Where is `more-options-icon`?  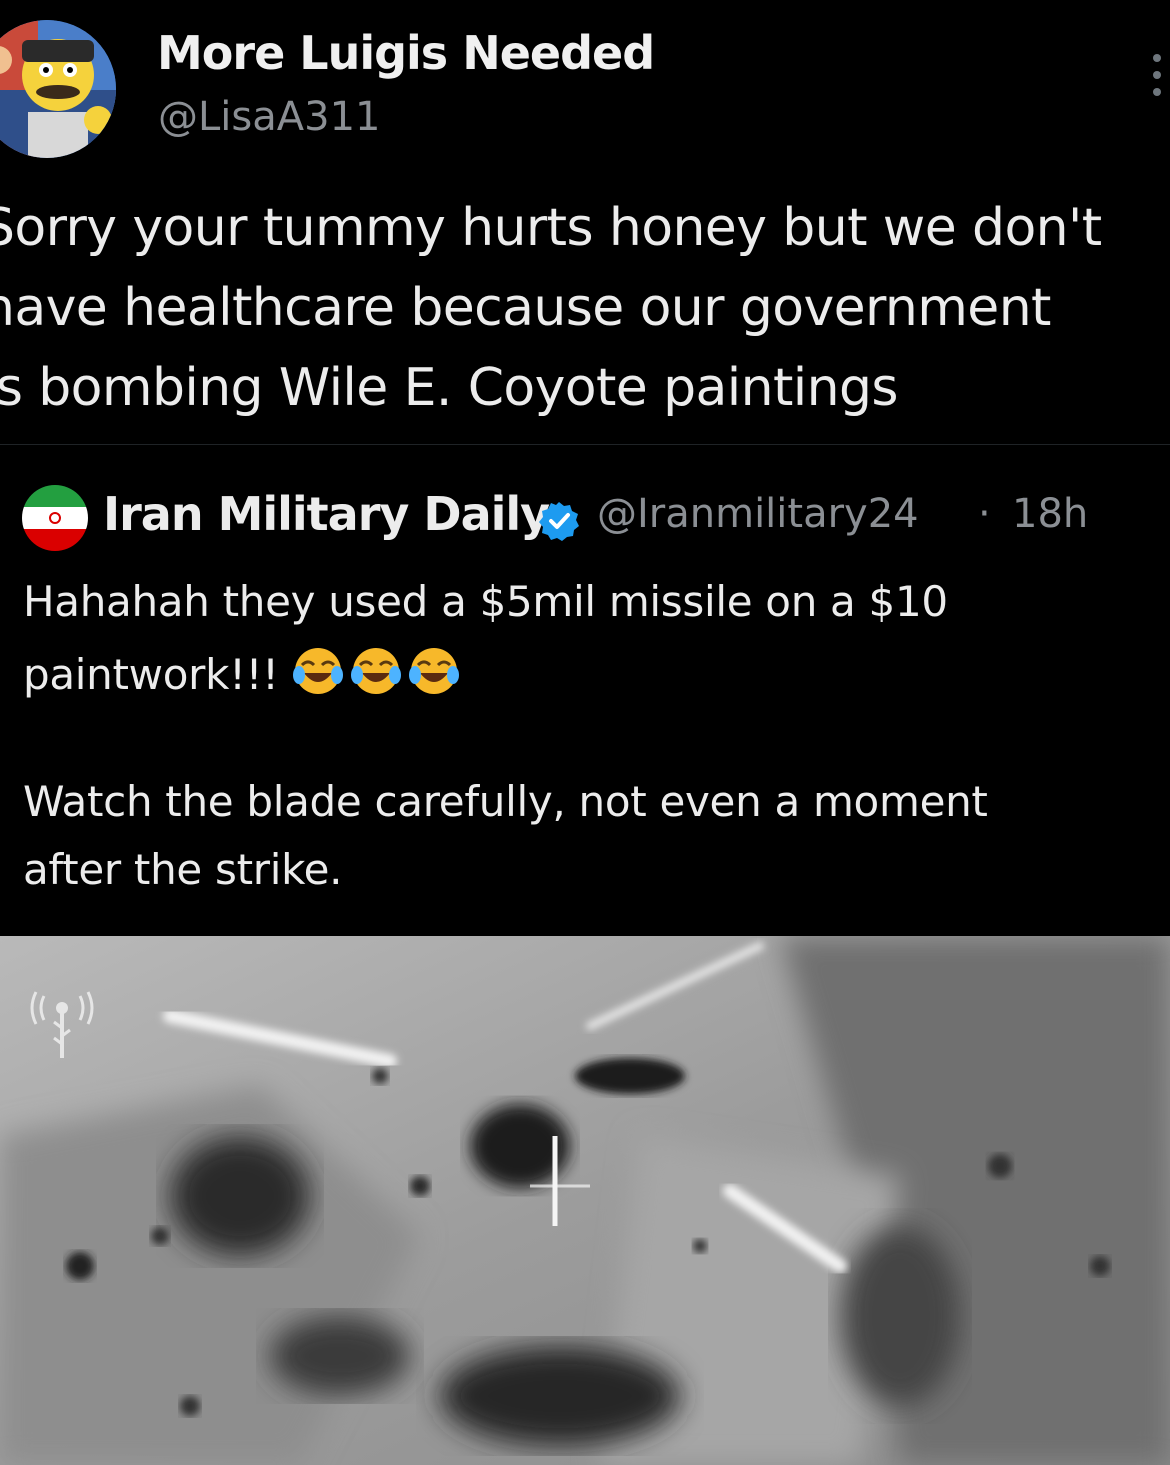 more-options-icon is located at coordinates (1158, 75).